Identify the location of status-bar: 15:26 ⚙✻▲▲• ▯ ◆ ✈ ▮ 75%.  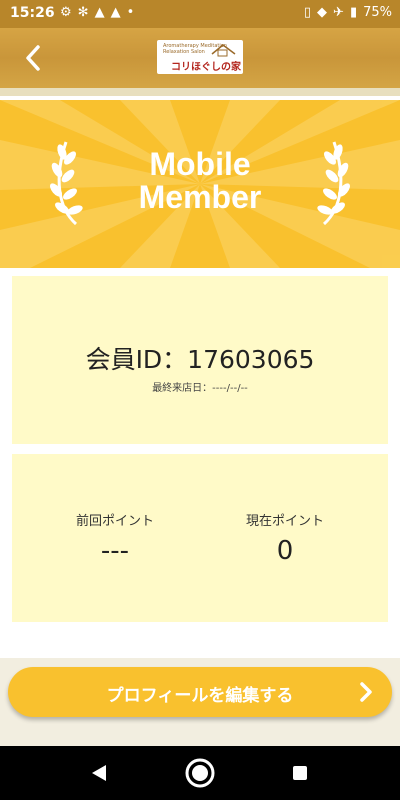
(200, 14).